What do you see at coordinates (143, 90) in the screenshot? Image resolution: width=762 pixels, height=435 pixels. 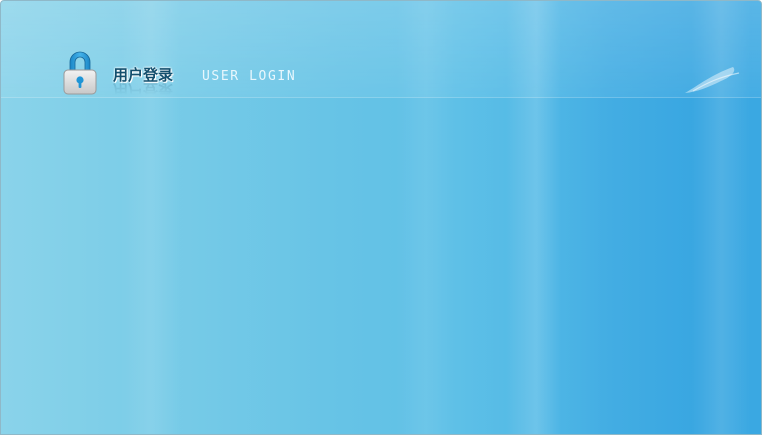 I see `login-title-reflection: 用户登录` at bounding box center [143, 90].